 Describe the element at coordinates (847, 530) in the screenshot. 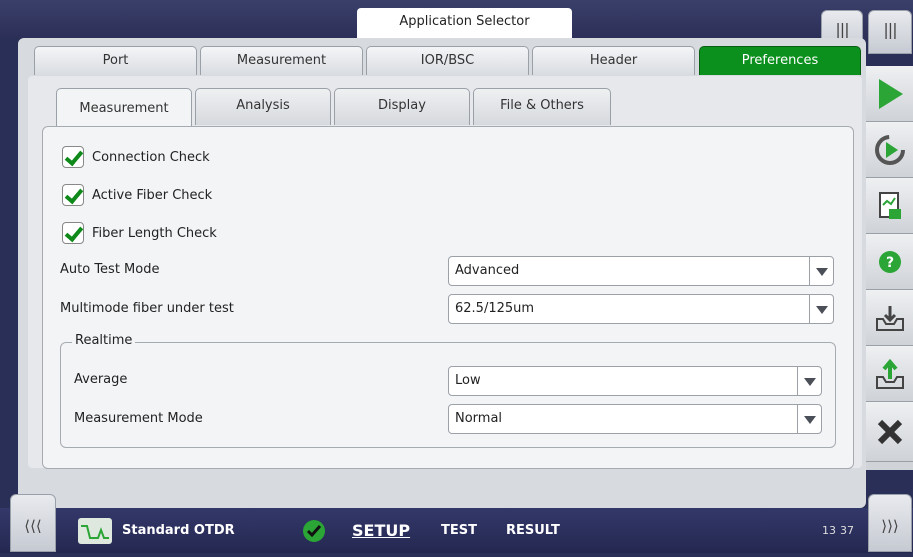

I see `clock-minutes: 37` at that location.